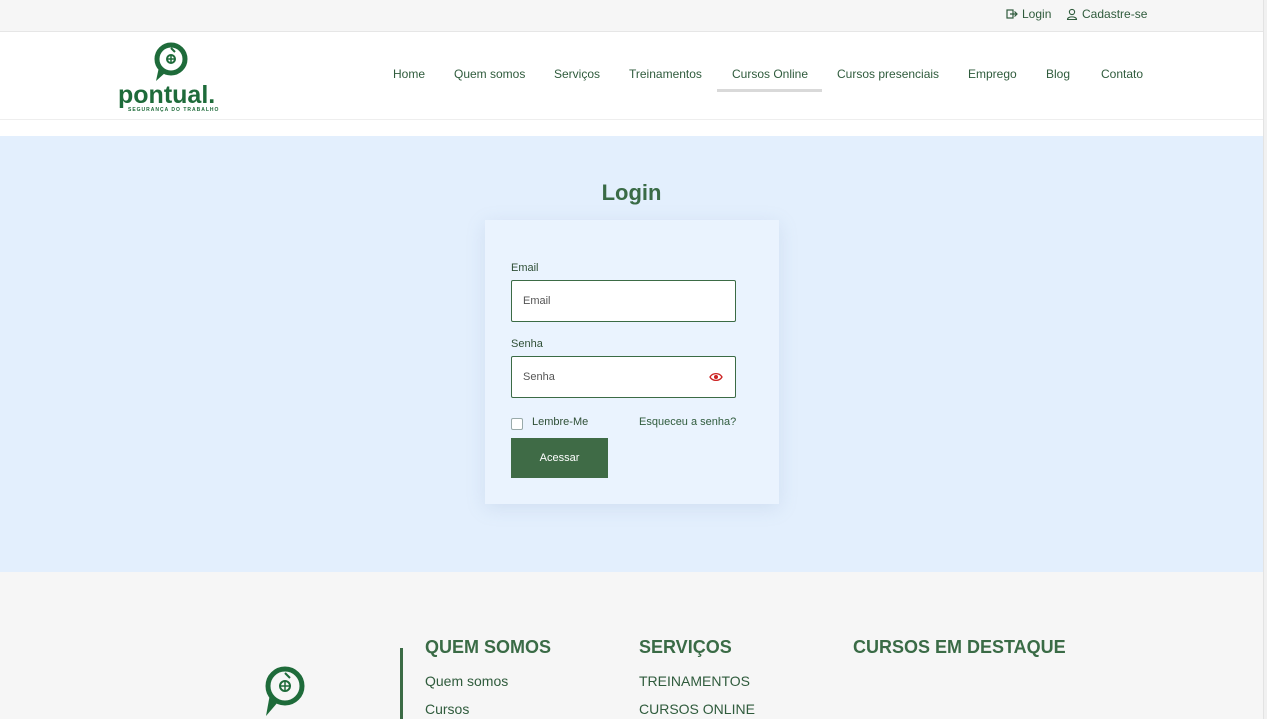  I want to click on header-spacer, so click(633, 128).